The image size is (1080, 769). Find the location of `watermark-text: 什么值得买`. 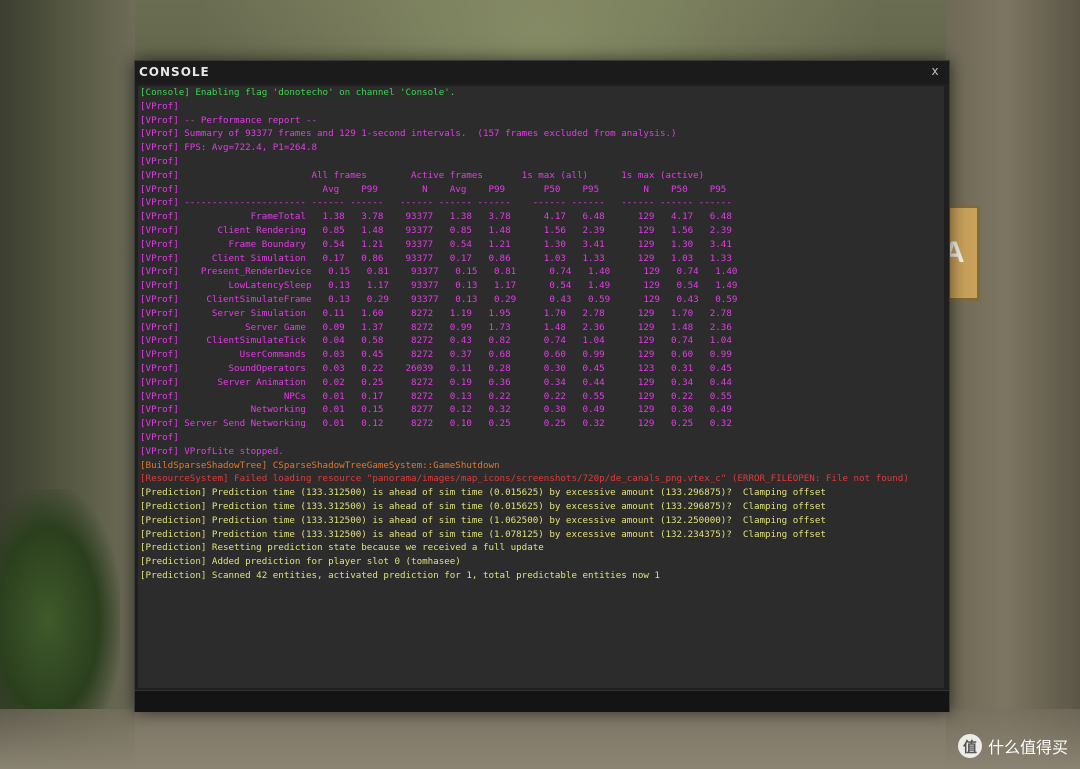

watermark-text: 什么值得买 is located at coordinates (1027, 747).